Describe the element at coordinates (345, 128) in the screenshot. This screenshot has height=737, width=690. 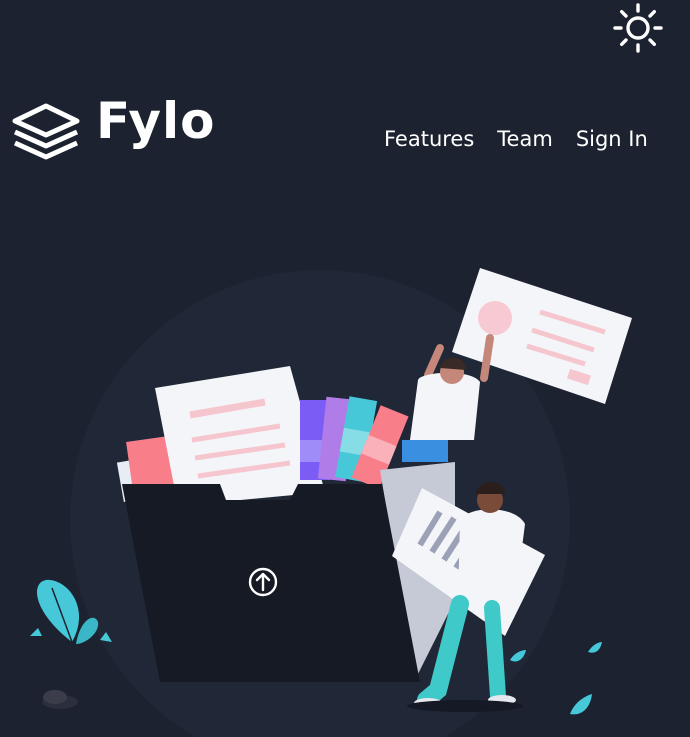
I see `site-header: Fylo Features Team Sign In` at that location.